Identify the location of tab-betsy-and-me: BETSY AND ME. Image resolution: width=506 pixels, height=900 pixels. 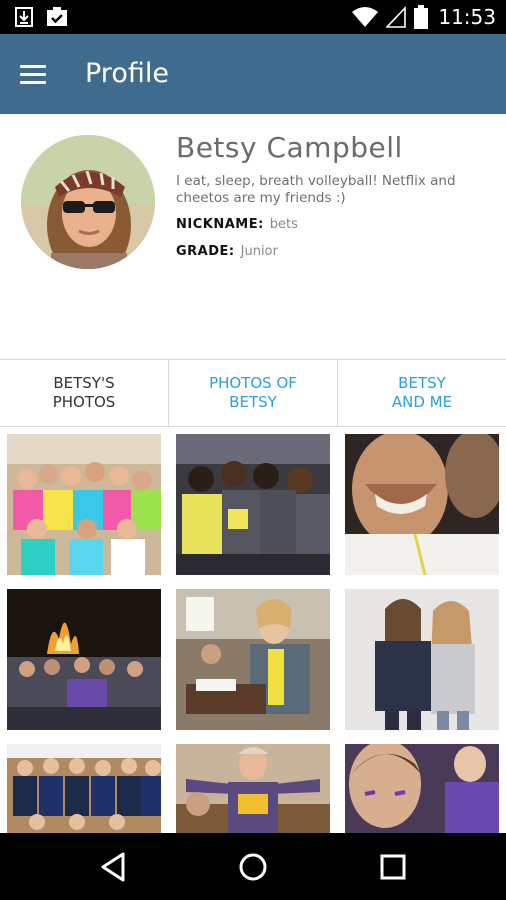
(422, 393).